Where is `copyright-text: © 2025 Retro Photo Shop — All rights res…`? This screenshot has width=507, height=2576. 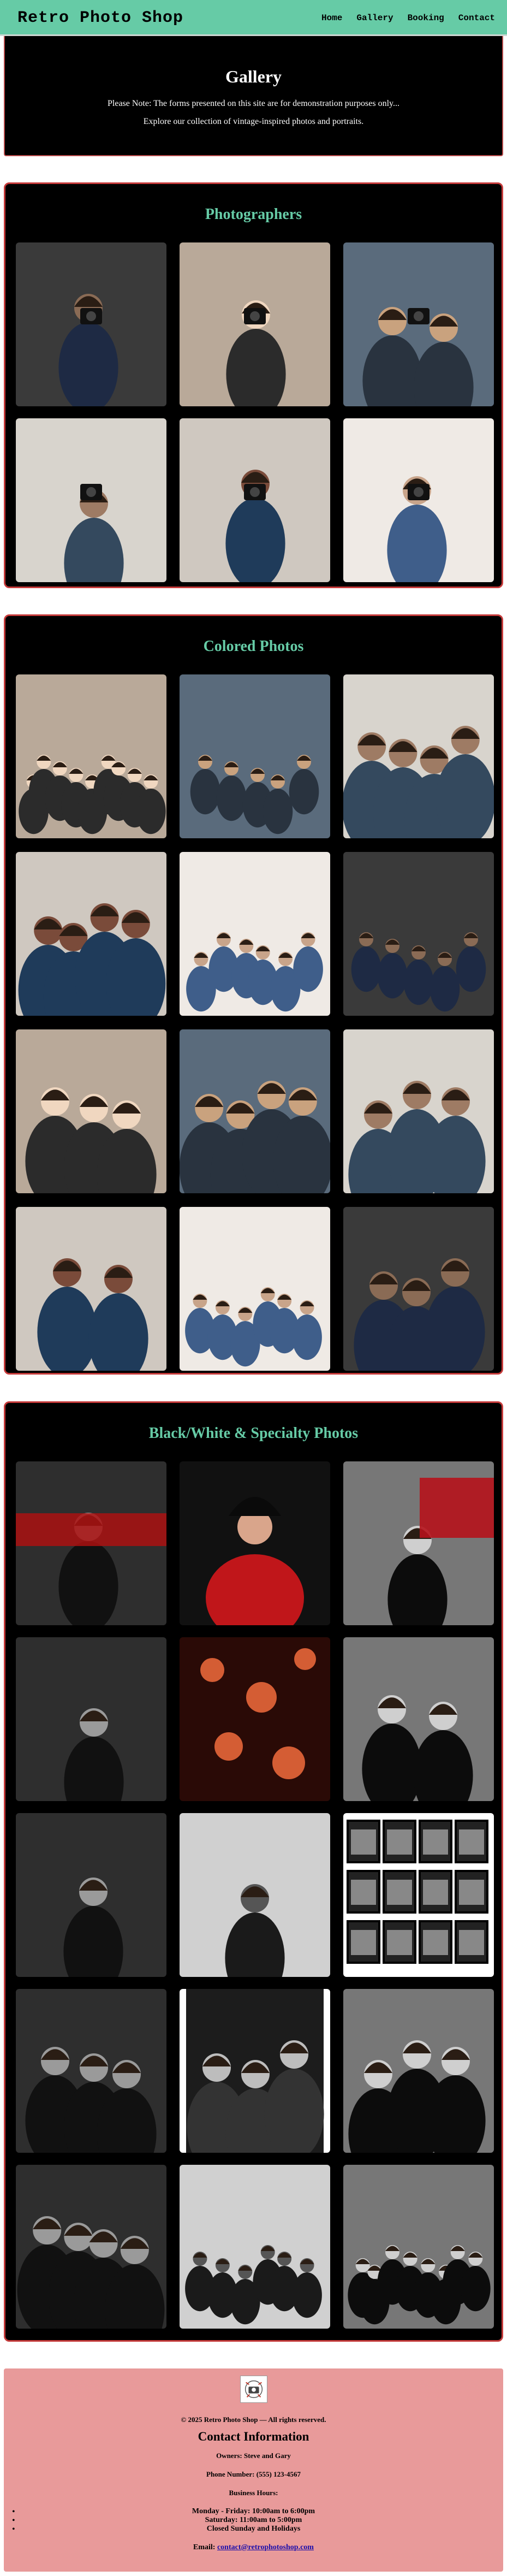
copyright-text: © 2025 Retro Photo Shop — All rights res… is located at coordinates (254, 2420).